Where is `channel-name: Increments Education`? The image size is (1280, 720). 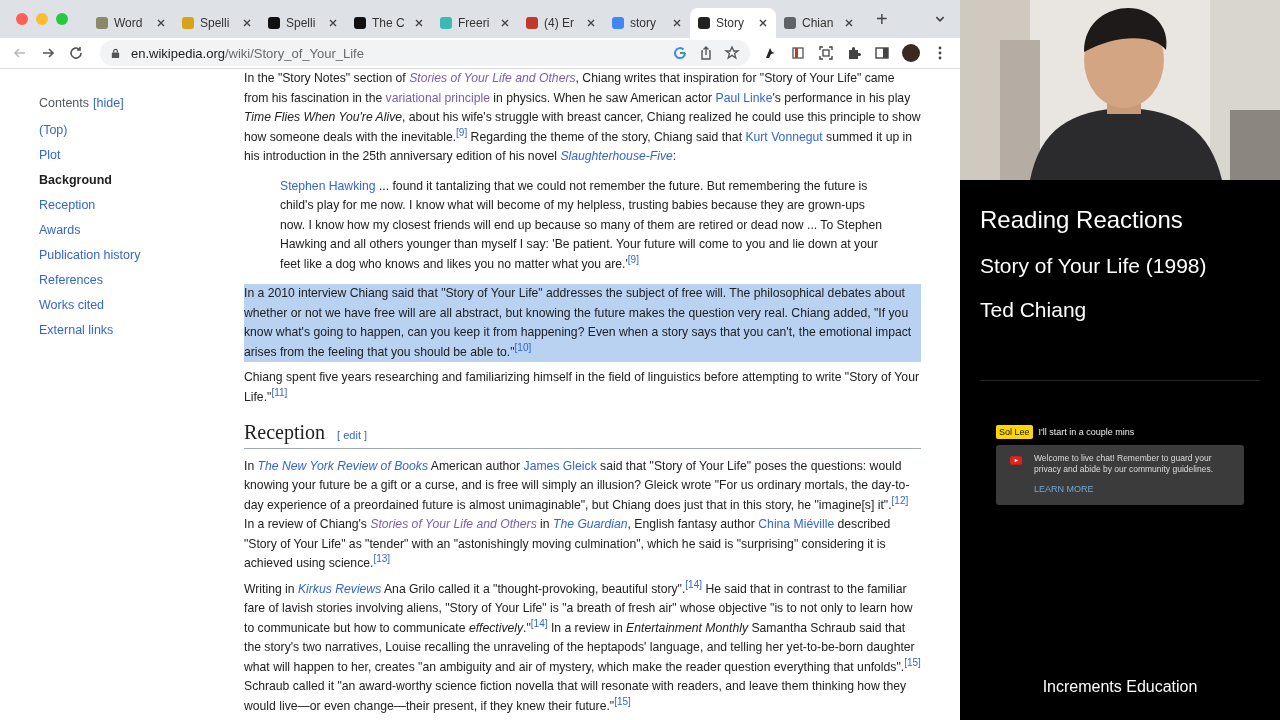 channel-name: Increments Education is located at coordinates (1120, 687).